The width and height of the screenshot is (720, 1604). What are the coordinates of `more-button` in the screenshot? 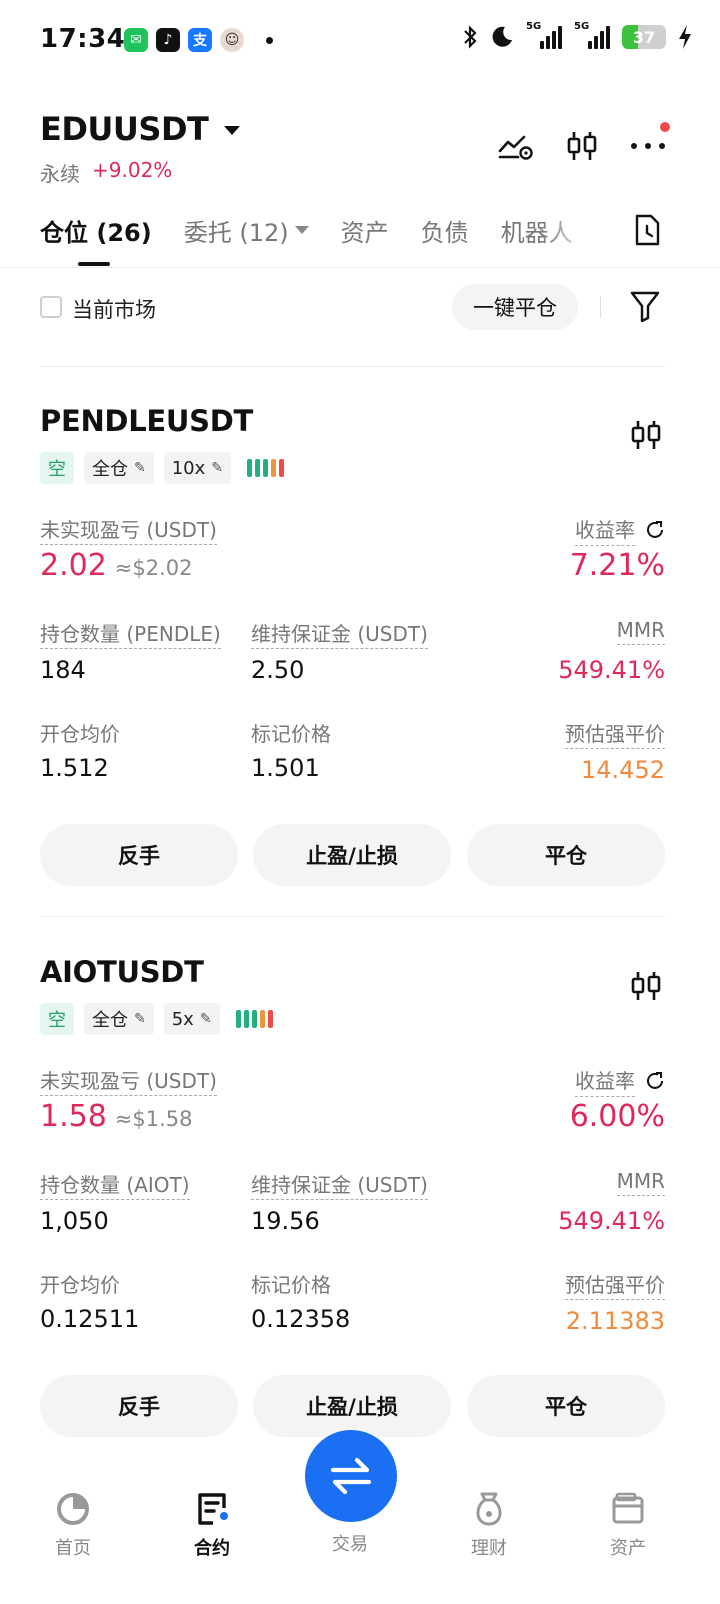 It's located at (650, 143).